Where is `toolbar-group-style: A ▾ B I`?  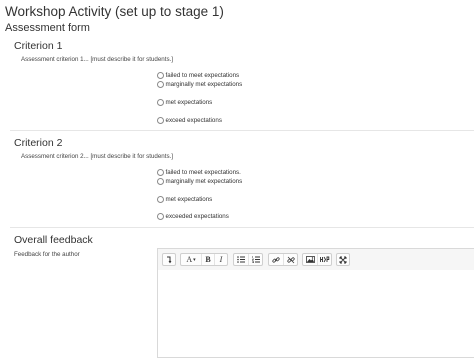 toolbar-group-style: A ▾ B I is located at coordinates (204, 259).